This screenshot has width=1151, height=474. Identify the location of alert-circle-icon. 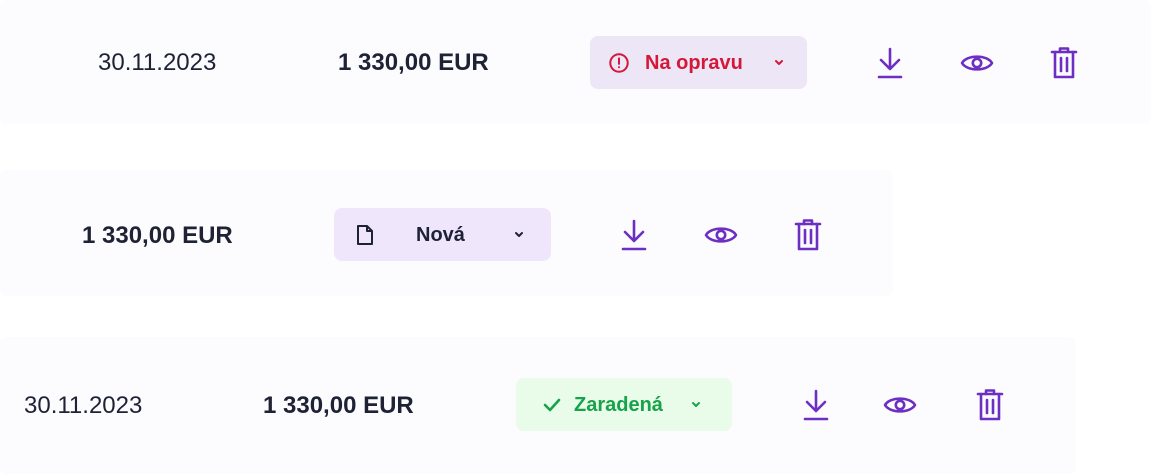
(619, 63).